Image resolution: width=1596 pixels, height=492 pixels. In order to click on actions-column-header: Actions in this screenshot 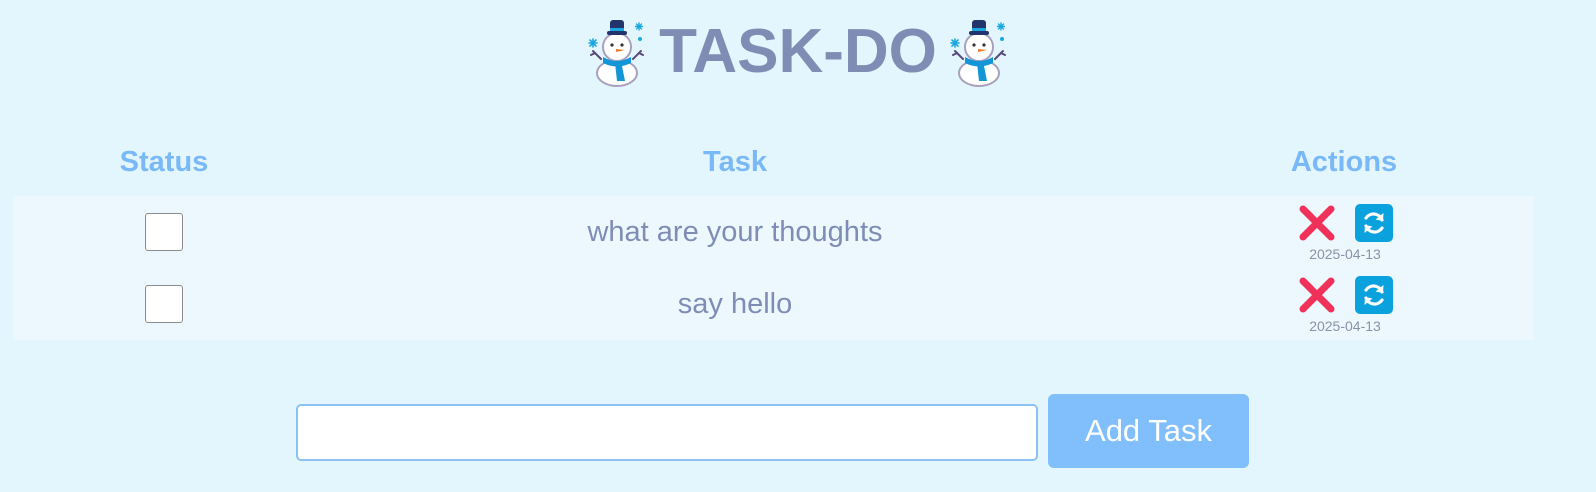, I will do `click(1344, 161)`.